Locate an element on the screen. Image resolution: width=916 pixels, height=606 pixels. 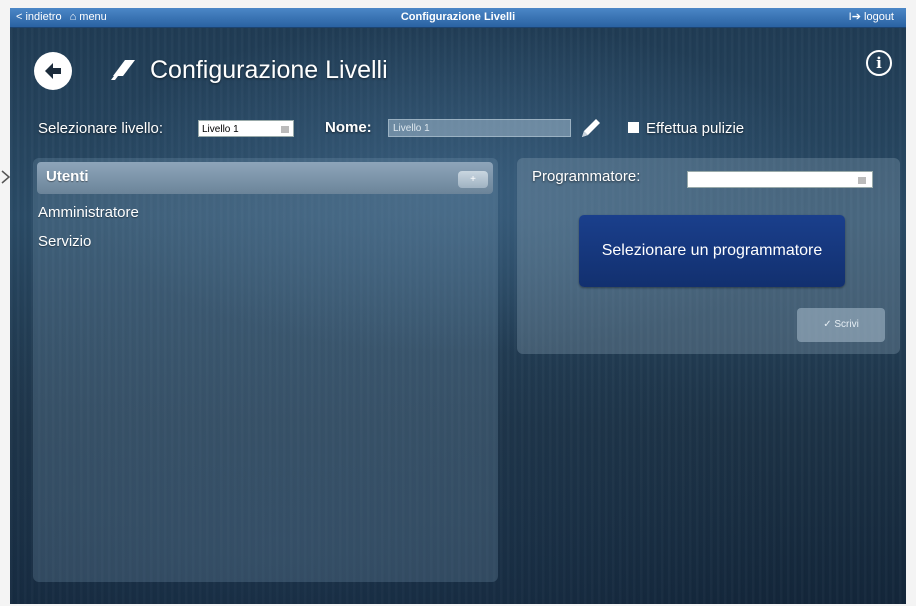
users-panel-title: Utenti is located at coordinates (67, 176).